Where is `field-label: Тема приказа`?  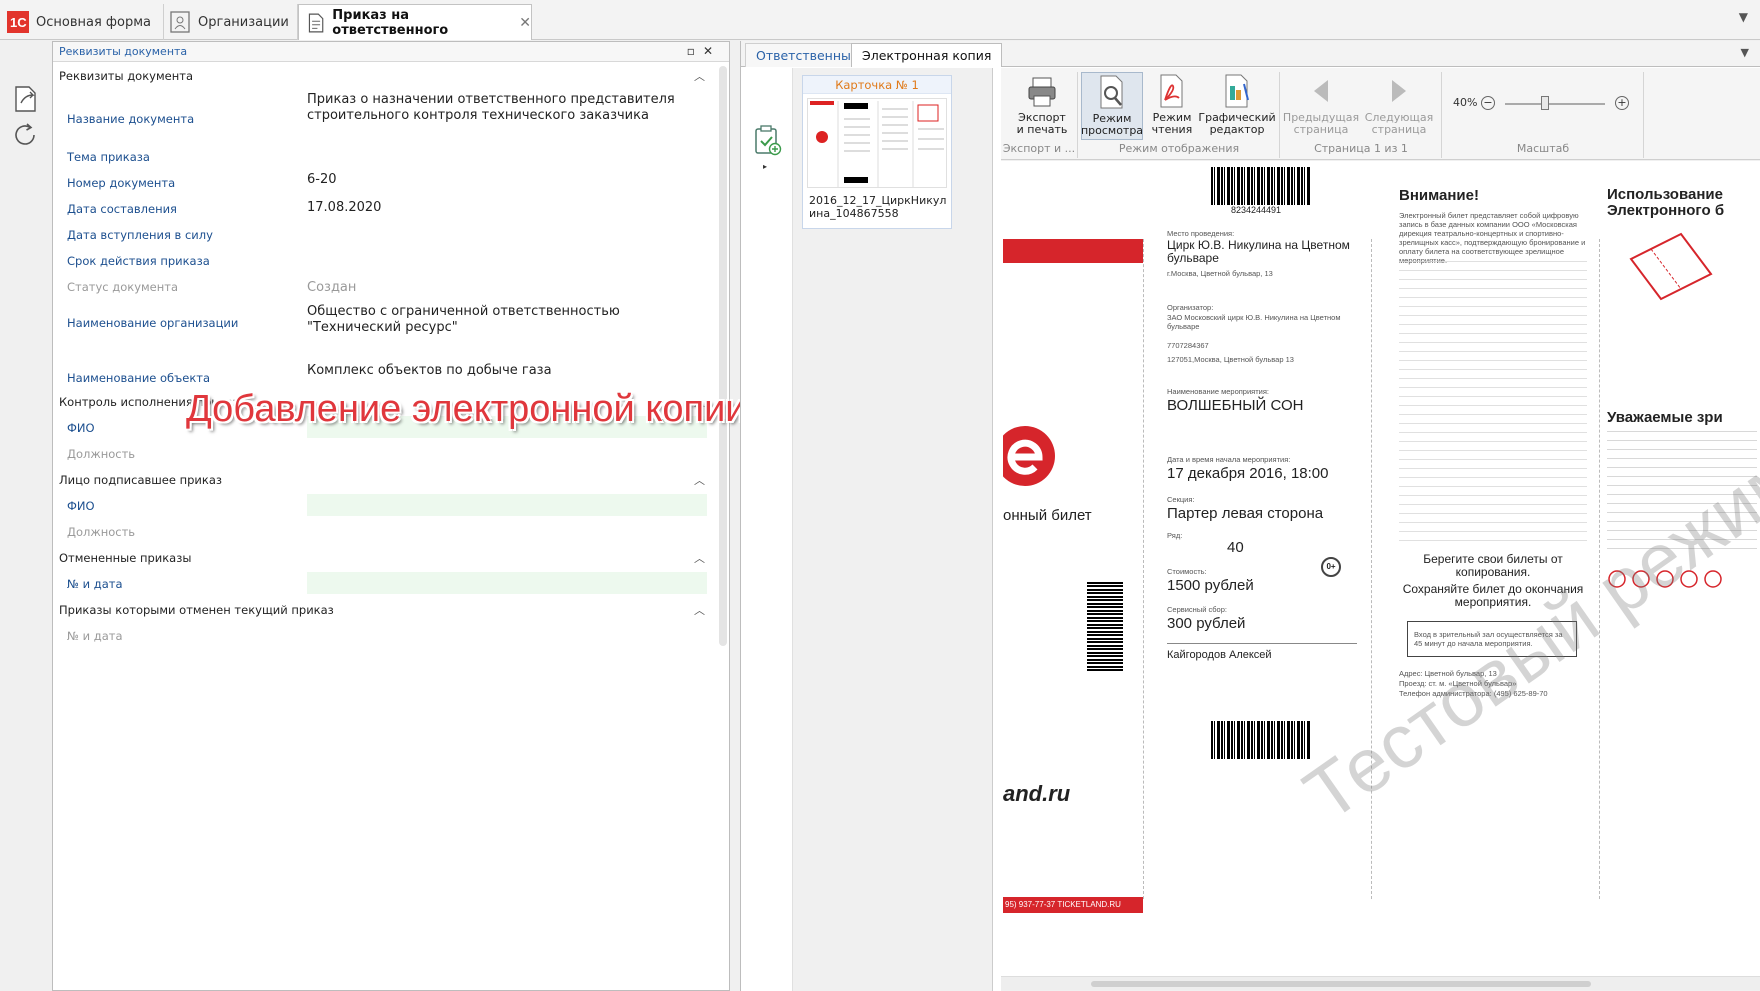 field-label: Тема приказа is located at coordinates (108, 157).